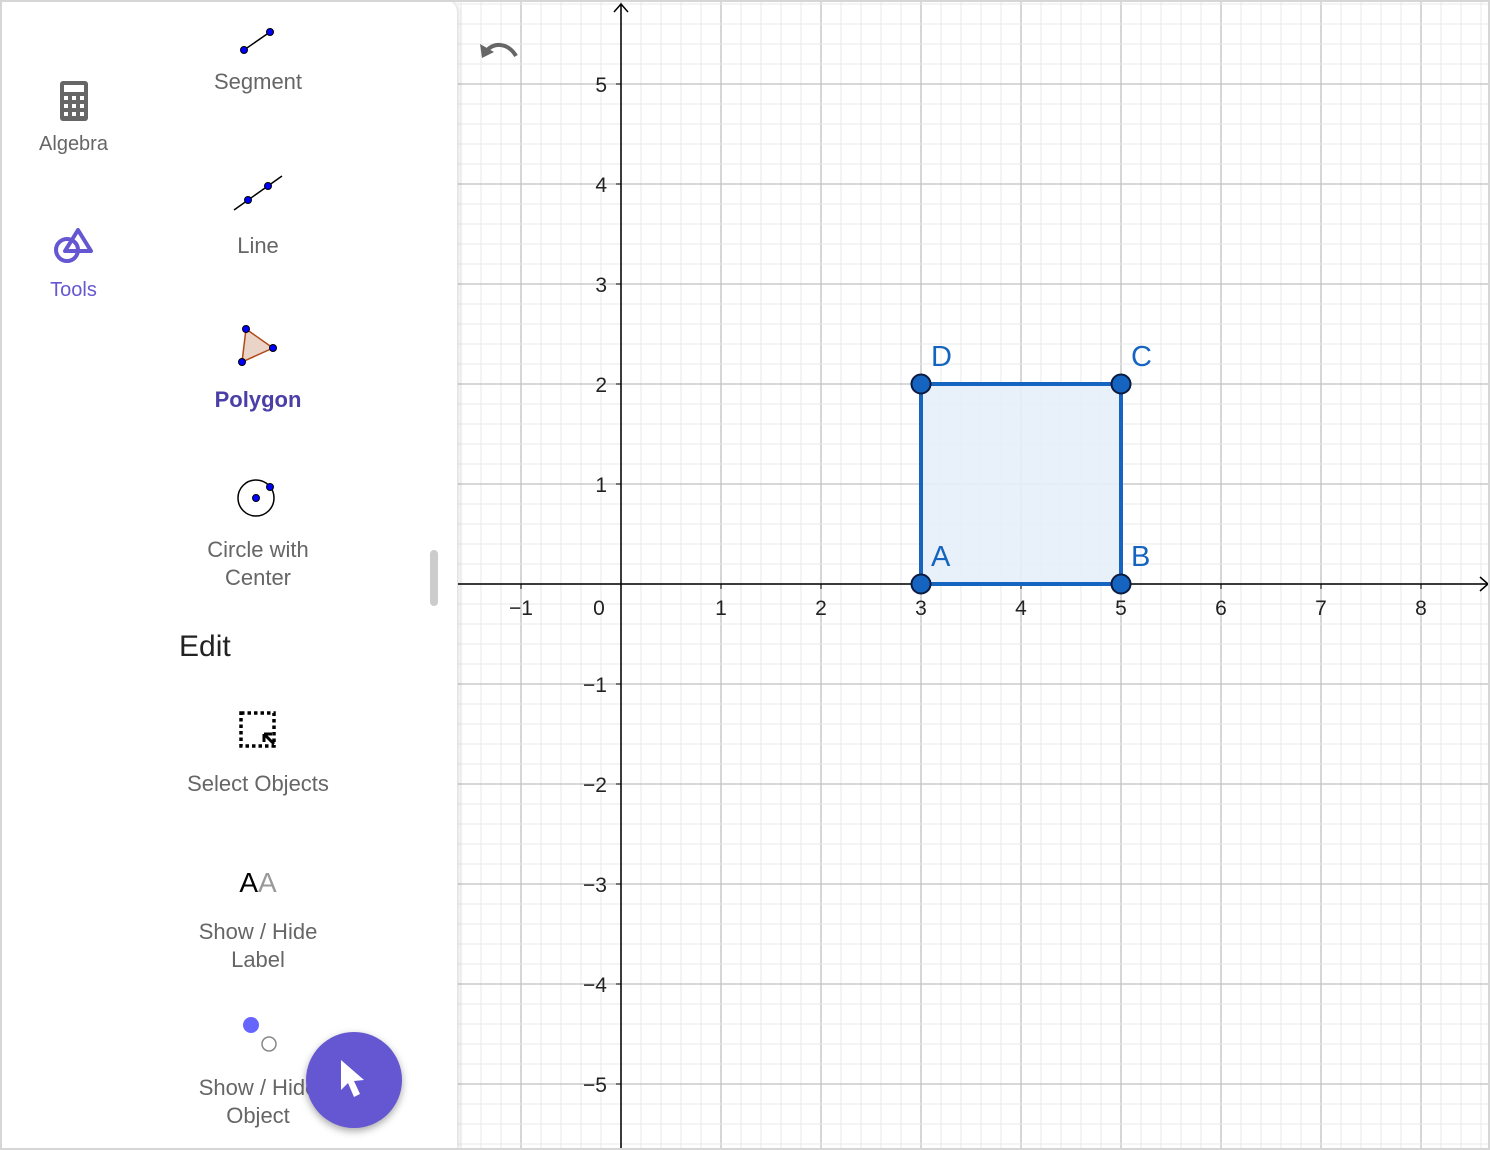 The image size is (1490, 1150). I want to click on point-label-c: C, so click(1141, 357).